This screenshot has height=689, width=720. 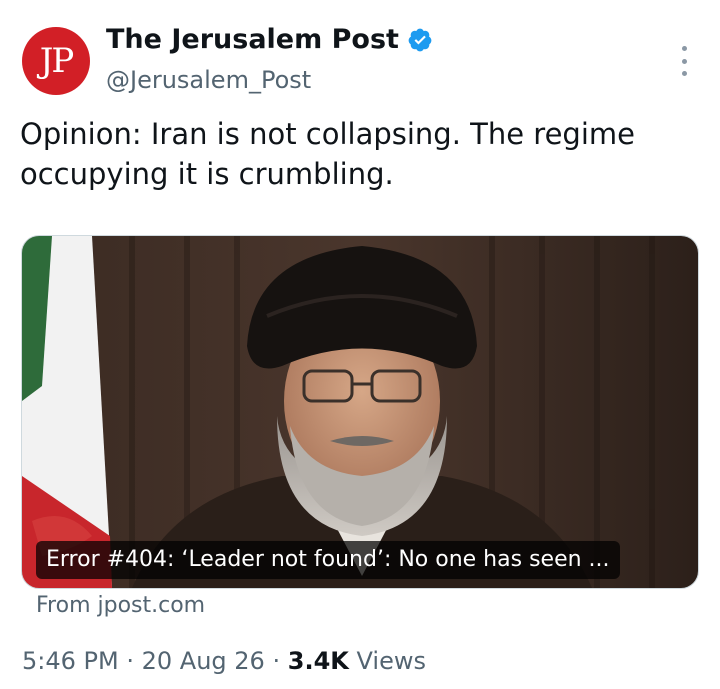 What do you see at coordinates (120, 605) in the screenshot?
I see `card-source-link: From jpost.com` at bounding box center [120, 605].